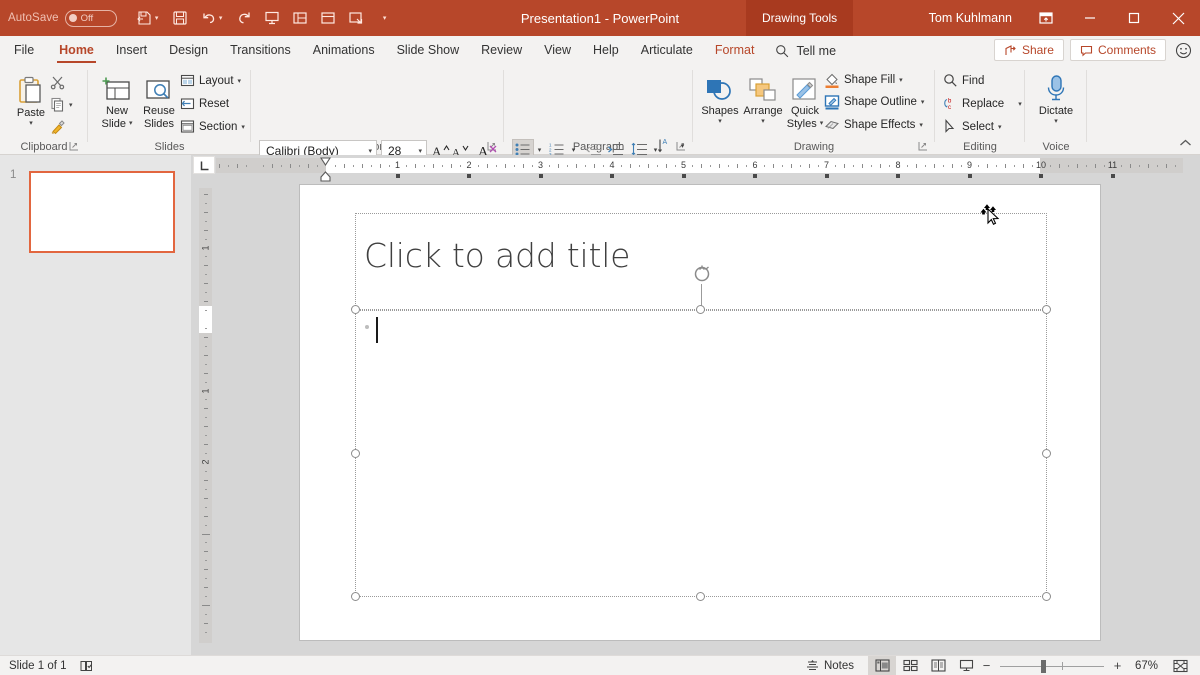 The width and height of the screenshot is (1200, 675). Describe the element at coordinates (682, 145) in the screenshot. I see `text-direction-caret: ▾` at that location.